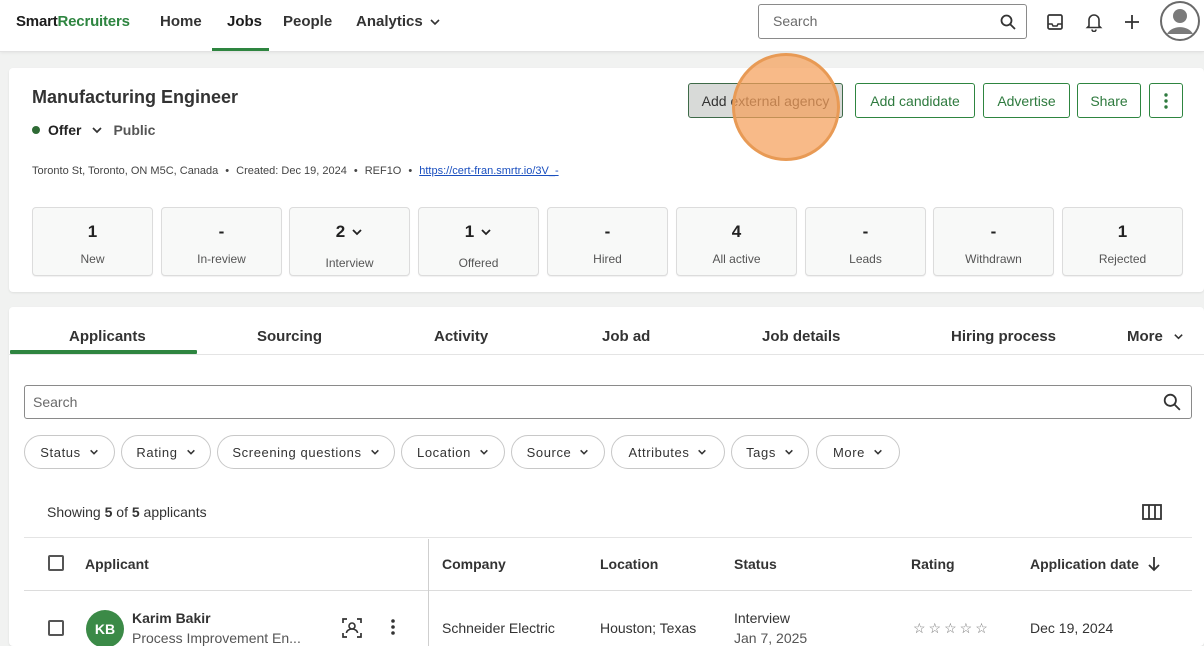 The width and height of the screenshot is (1204, 646). I want to click on nav-analytics: Analytics, so click(398, 21).